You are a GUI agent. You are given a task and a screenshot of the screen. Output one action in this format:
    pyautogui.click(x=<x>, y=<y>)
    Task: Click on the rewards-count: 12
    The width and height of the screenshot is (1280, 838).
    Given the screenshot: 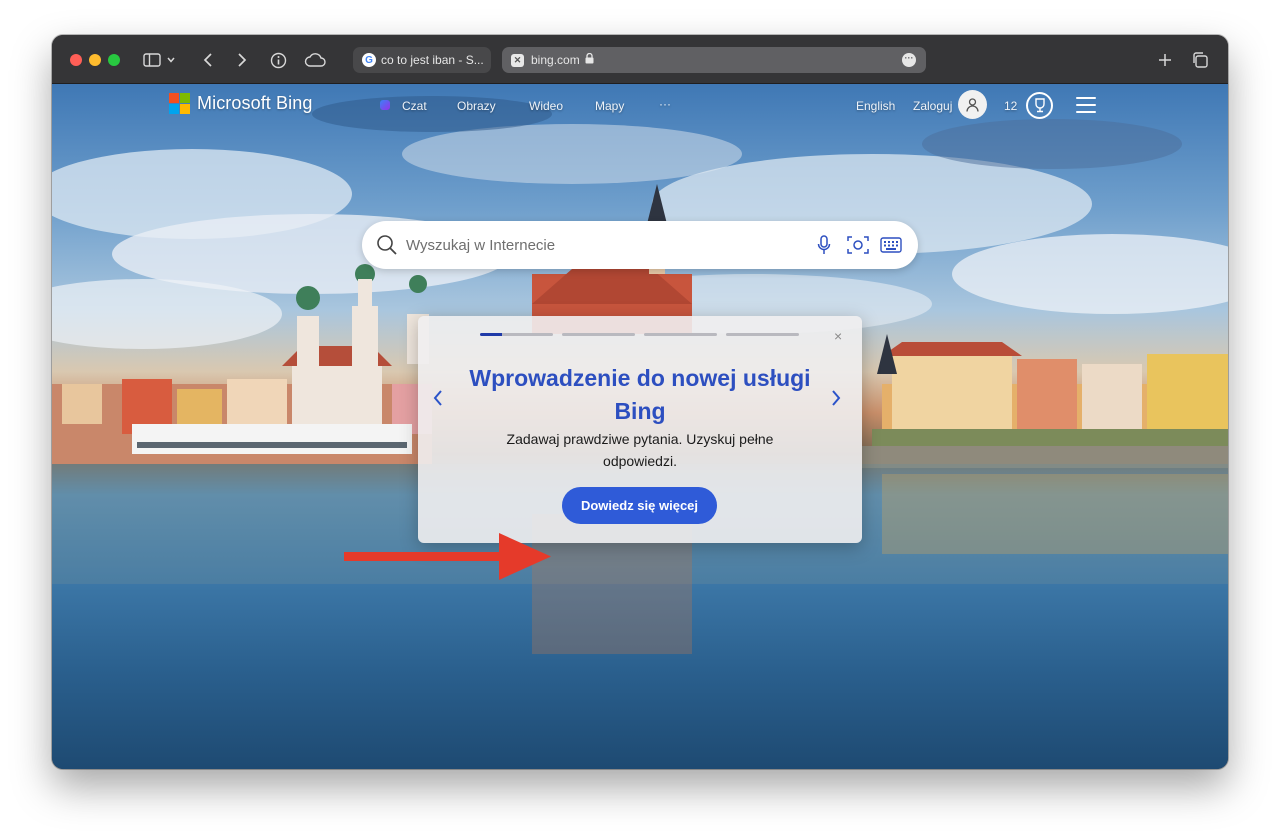 What is the action you would take?
    pyautogui.click(x=1010, y=106)
    